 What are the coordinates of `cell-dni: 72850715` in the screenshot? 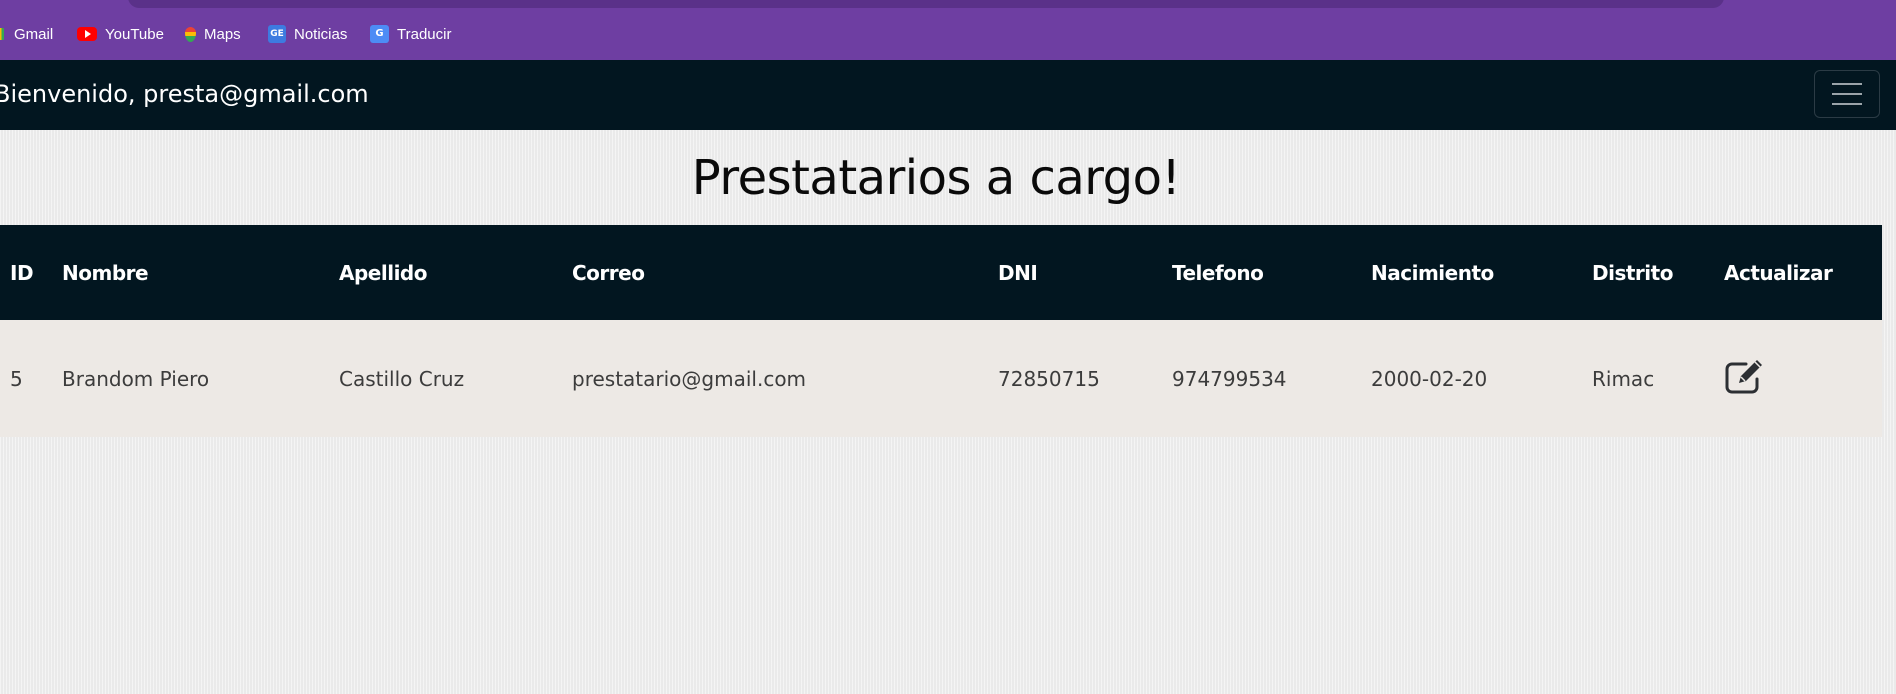 It's located at (1049, 378).